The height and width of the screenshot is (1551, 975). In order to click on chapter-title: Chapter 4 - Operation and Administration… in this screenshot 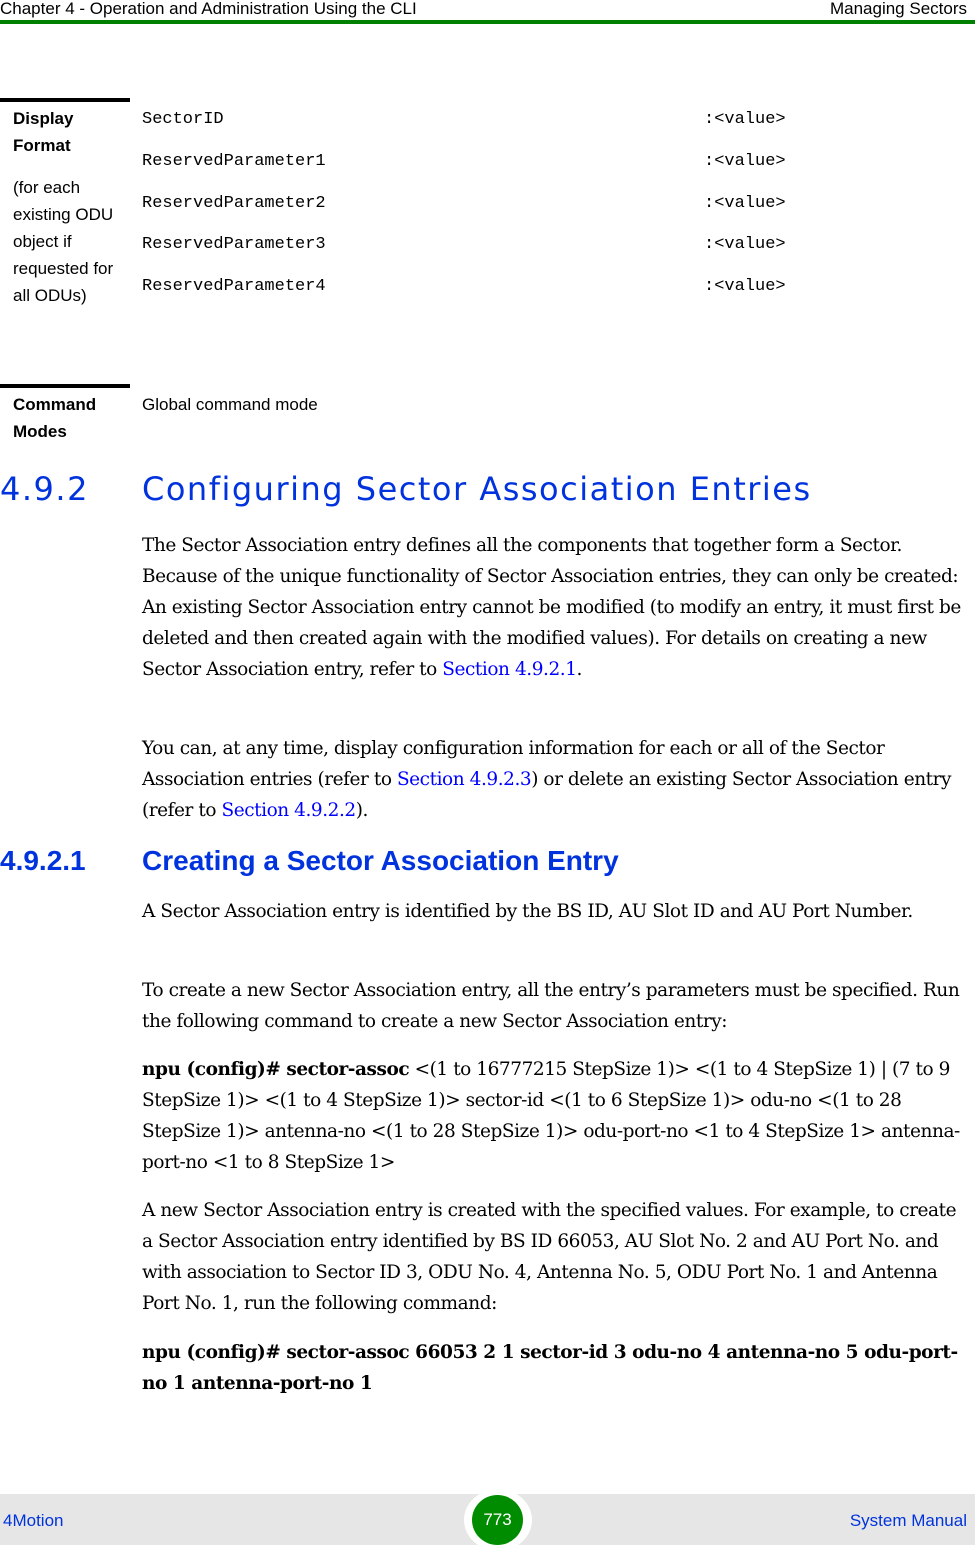, I will do `click(208, 9)`.